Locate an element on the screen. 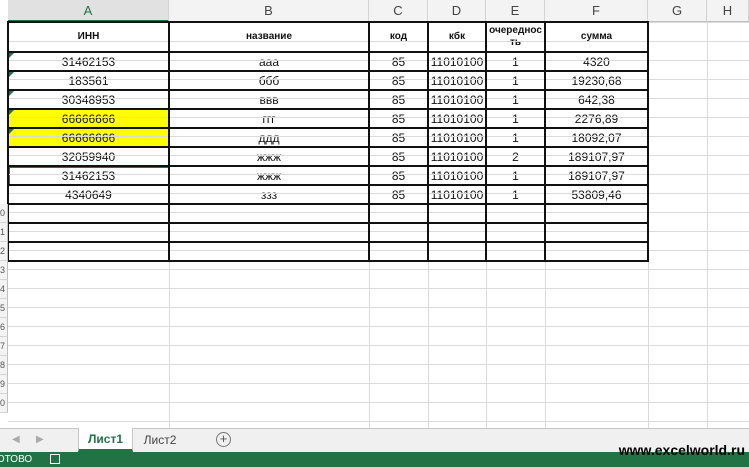  header-inn: ИНН is located at coordinates (88, 37).